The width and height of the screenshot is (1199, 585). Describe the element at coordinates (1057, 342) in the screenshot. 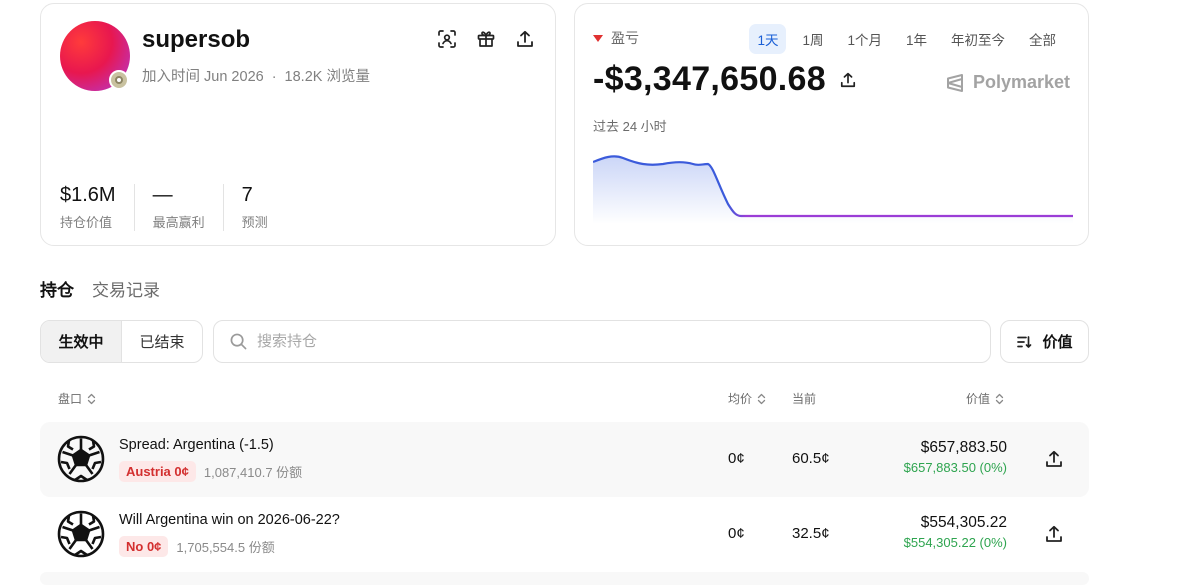

I see `sort-label: 价值` at that location.